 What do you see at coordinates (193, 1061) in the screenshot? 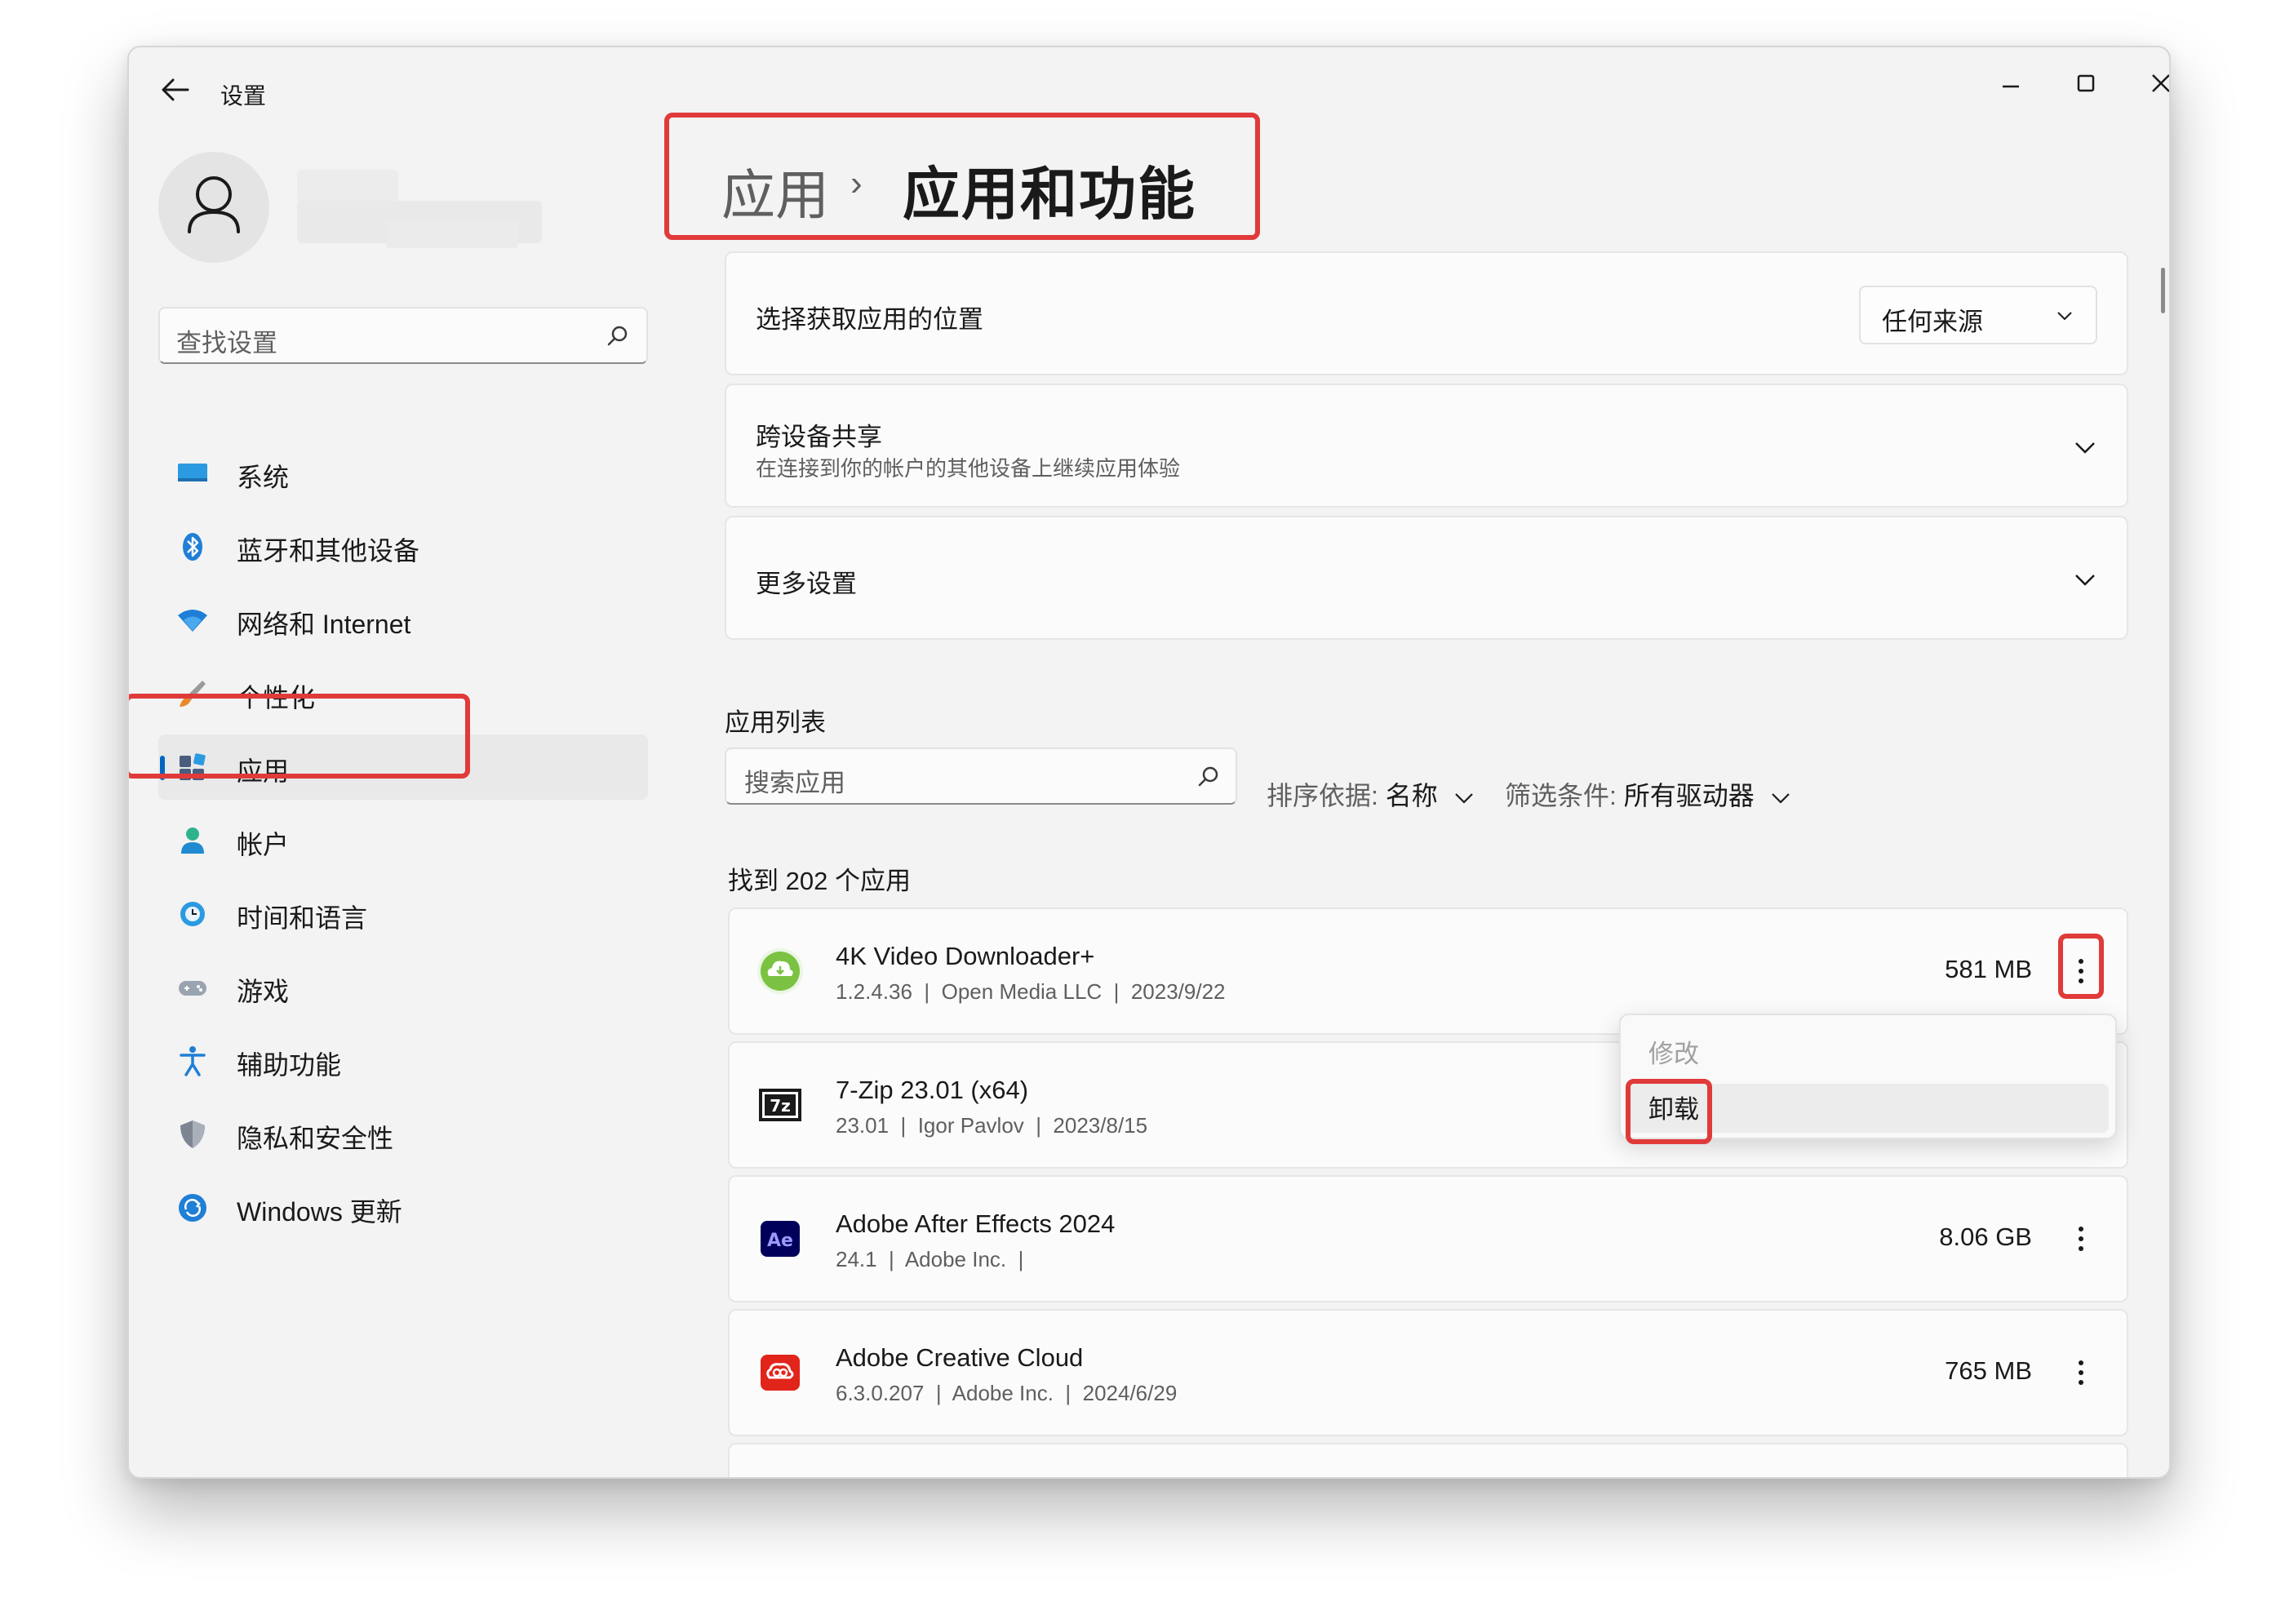
I see `accessibility-icon` at bounding box center [193, 1061].